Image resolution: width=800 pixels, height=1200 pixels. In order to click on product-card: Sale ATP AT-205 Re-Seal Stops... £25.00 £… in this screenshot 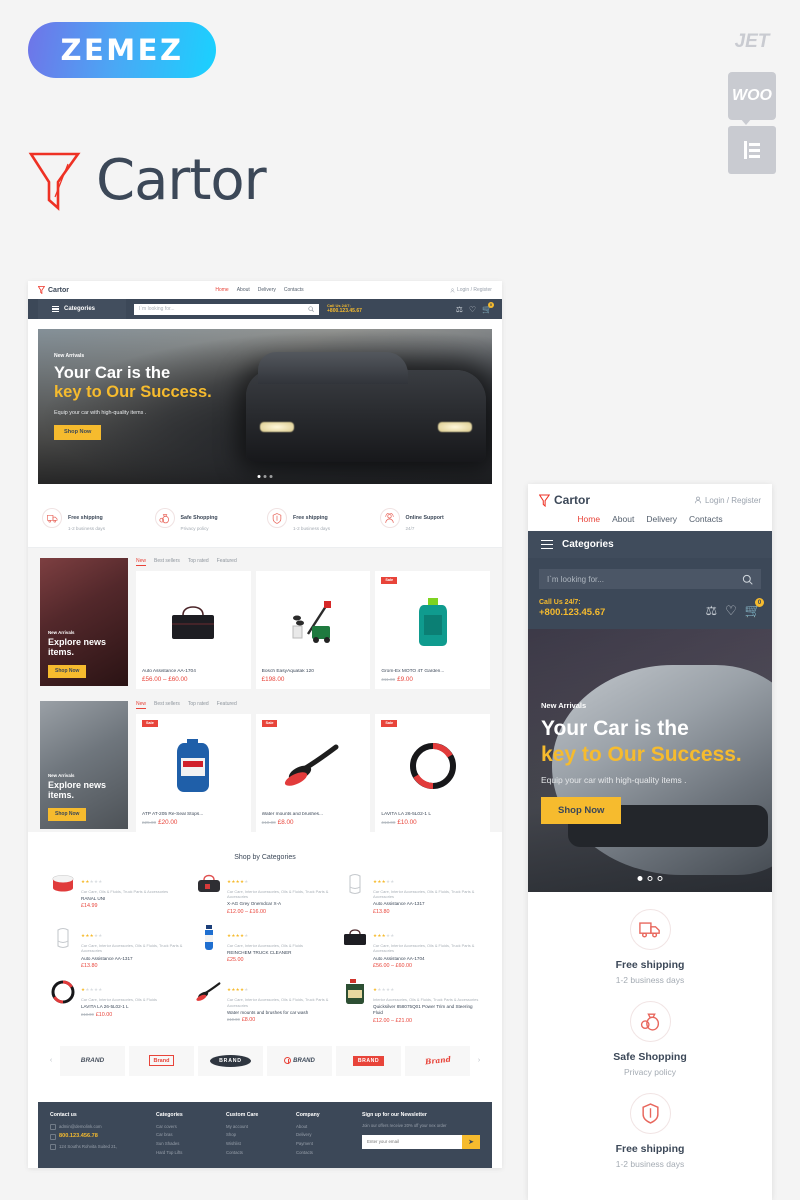, I will do `click(193, 772)`.